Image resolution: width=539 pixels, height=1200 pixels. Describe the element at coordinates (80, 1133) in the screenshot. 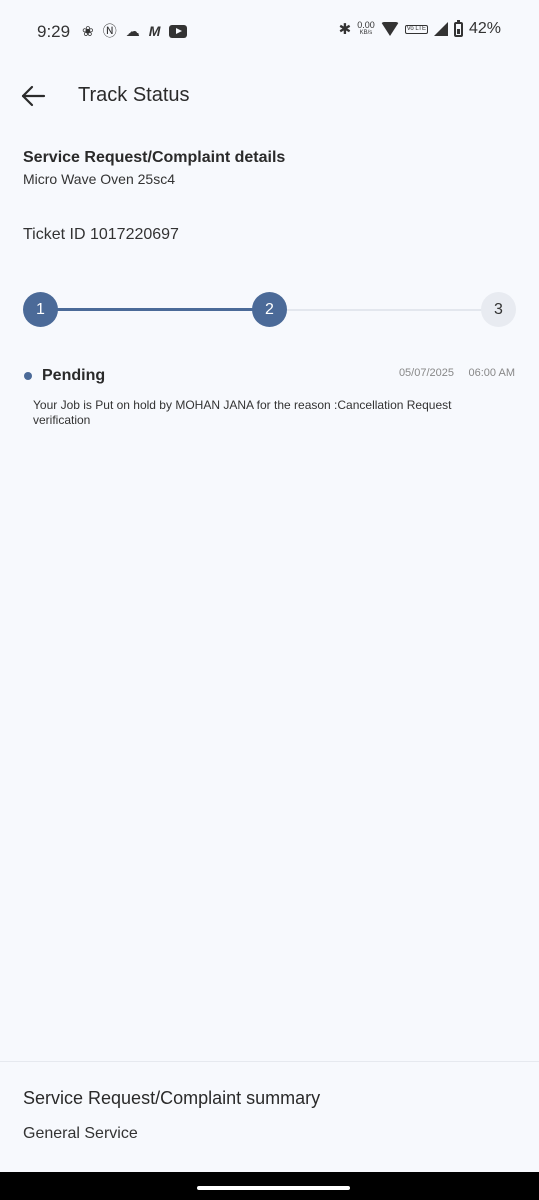

I see `summary-value: General Service` at that location.